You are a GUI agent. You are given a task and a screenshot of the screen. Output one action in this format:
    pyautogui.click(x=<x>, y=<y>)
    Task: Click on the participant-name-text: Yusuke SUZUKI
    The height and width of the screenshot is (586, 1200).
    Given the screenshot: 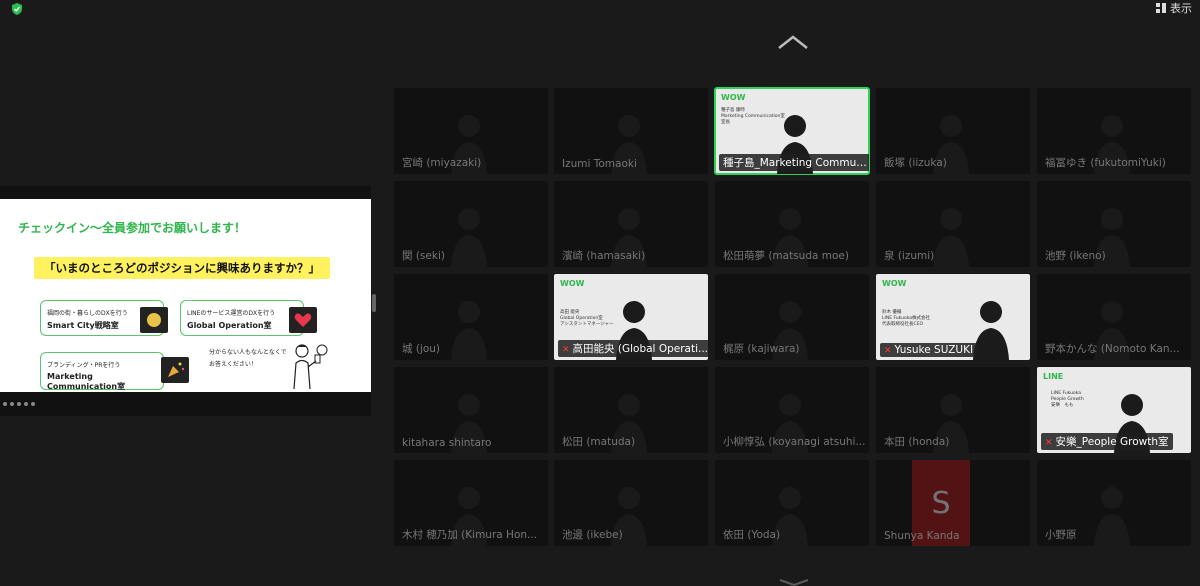 What is the action you would take?
    pyautogui.click(x=934, y=350)
    